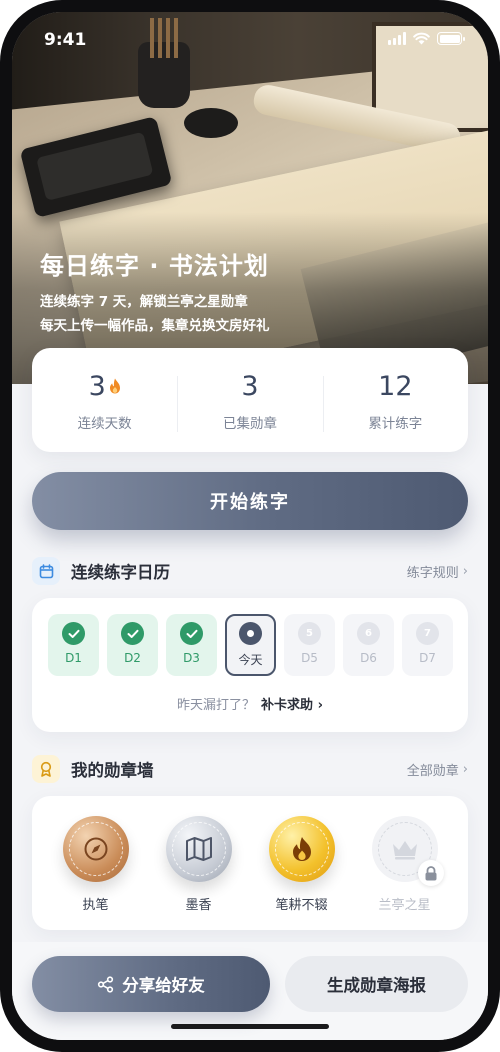  I want to click on day-label: D2, so click(132, 658).